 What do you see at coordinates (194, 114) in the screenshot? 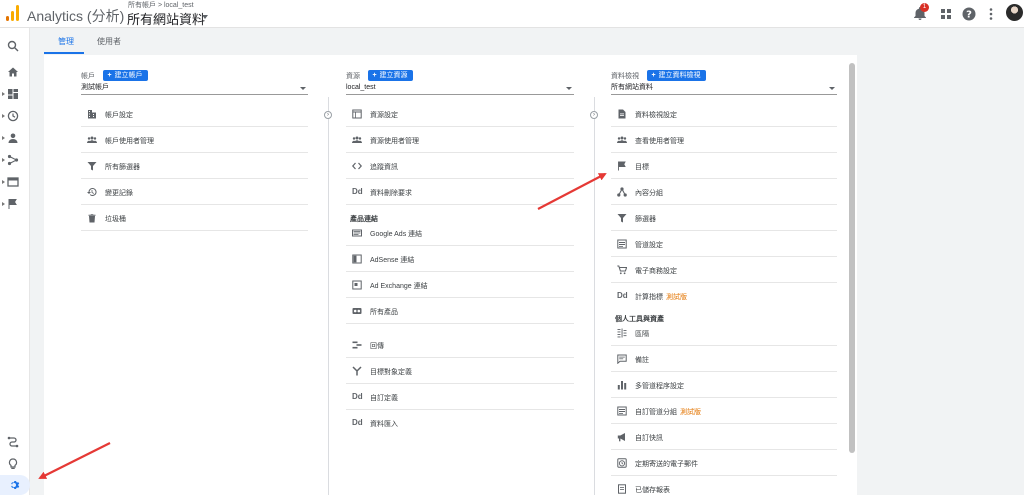
I see `account-settings-item: 帳戶設定` at bounding box center [194, 114].